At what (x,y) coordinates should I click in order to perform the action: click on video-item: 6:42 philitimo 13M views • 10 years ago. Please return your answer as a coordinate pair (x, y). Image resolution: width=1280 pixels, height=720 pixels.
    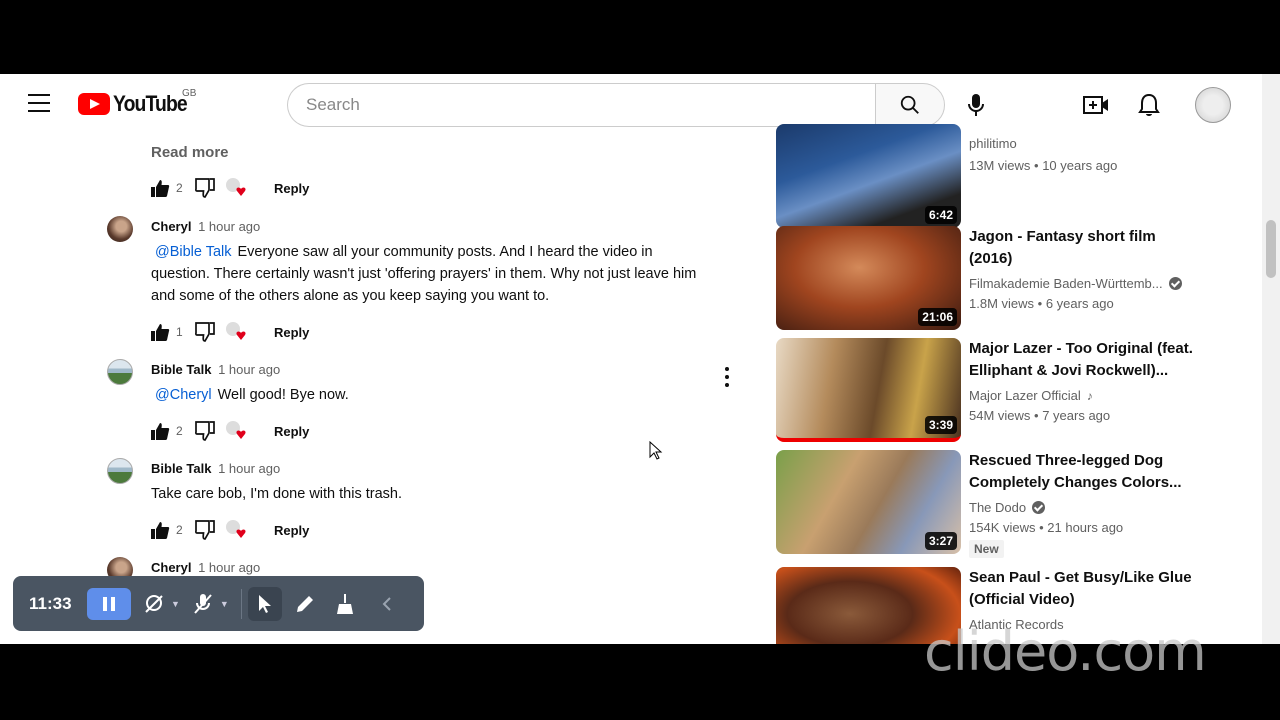
    Looking at the image, I should click on (996, 176).